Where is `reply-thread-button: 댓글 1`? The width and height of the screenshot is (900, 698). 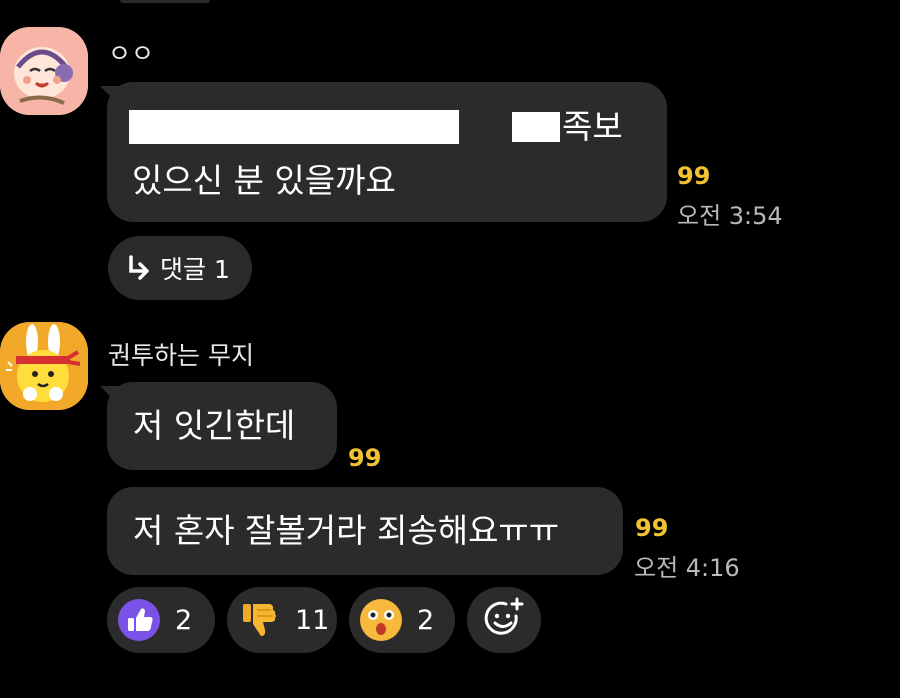 reply-thread-button: 댓글 1 is located at coordinates (180, 268).